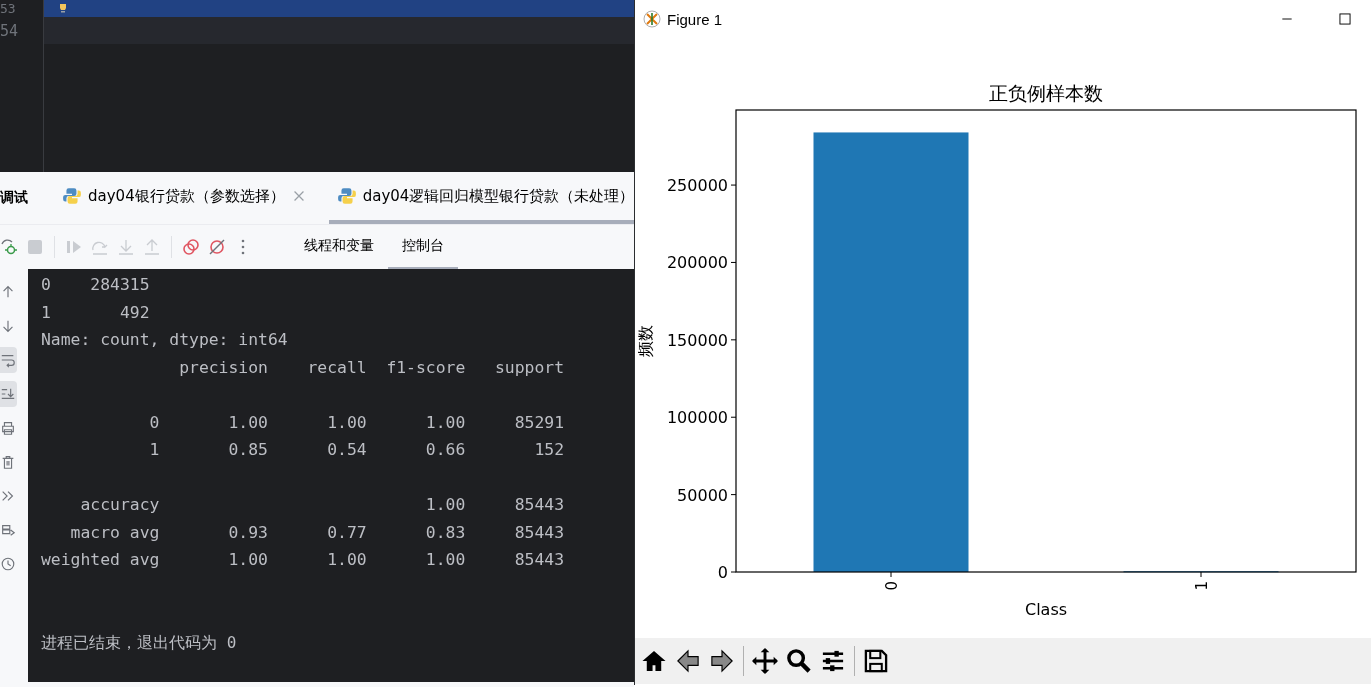 The image size is (1371, 687). What do you see at coordinates (1046, 609) in the screenshot?
I see `x-axis-label: Class` at bounding box center [1046, 609].